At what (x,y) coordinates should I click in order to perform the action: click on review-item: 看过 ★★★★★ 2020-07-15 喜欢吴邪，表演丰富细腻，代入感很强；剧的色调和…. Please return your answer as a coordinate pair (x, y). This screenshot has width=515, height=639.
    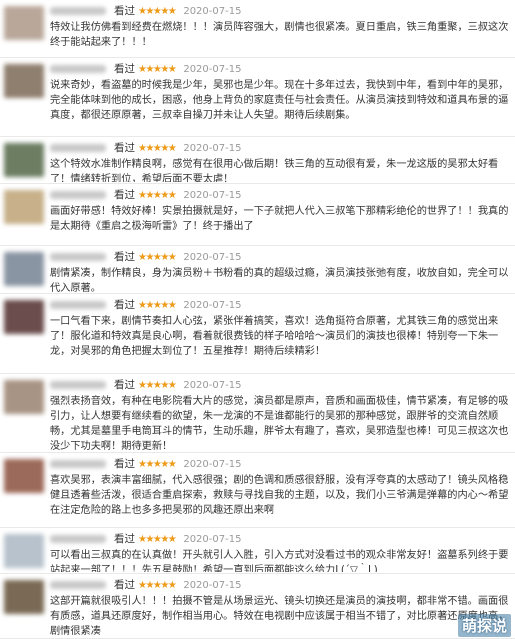
    Looking at the image, I should click on (257, 490).